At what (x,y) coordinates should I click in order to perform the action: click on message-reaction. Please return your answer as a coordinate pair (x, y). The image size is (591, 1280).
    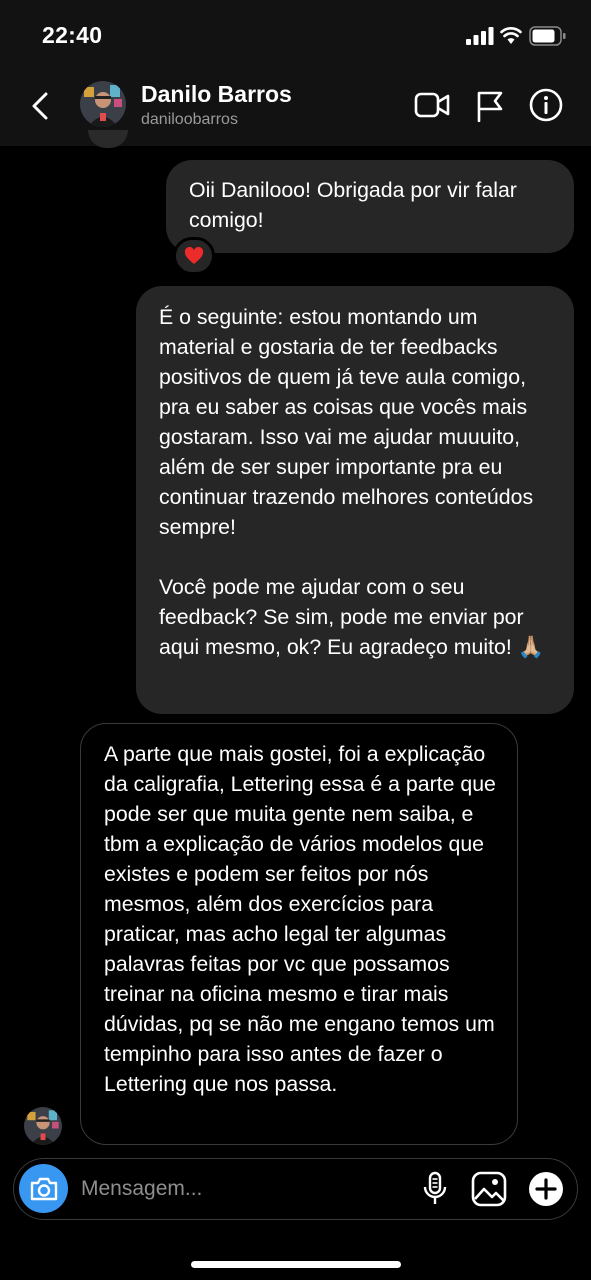
    Looking at the image, I should click on (194, 256).